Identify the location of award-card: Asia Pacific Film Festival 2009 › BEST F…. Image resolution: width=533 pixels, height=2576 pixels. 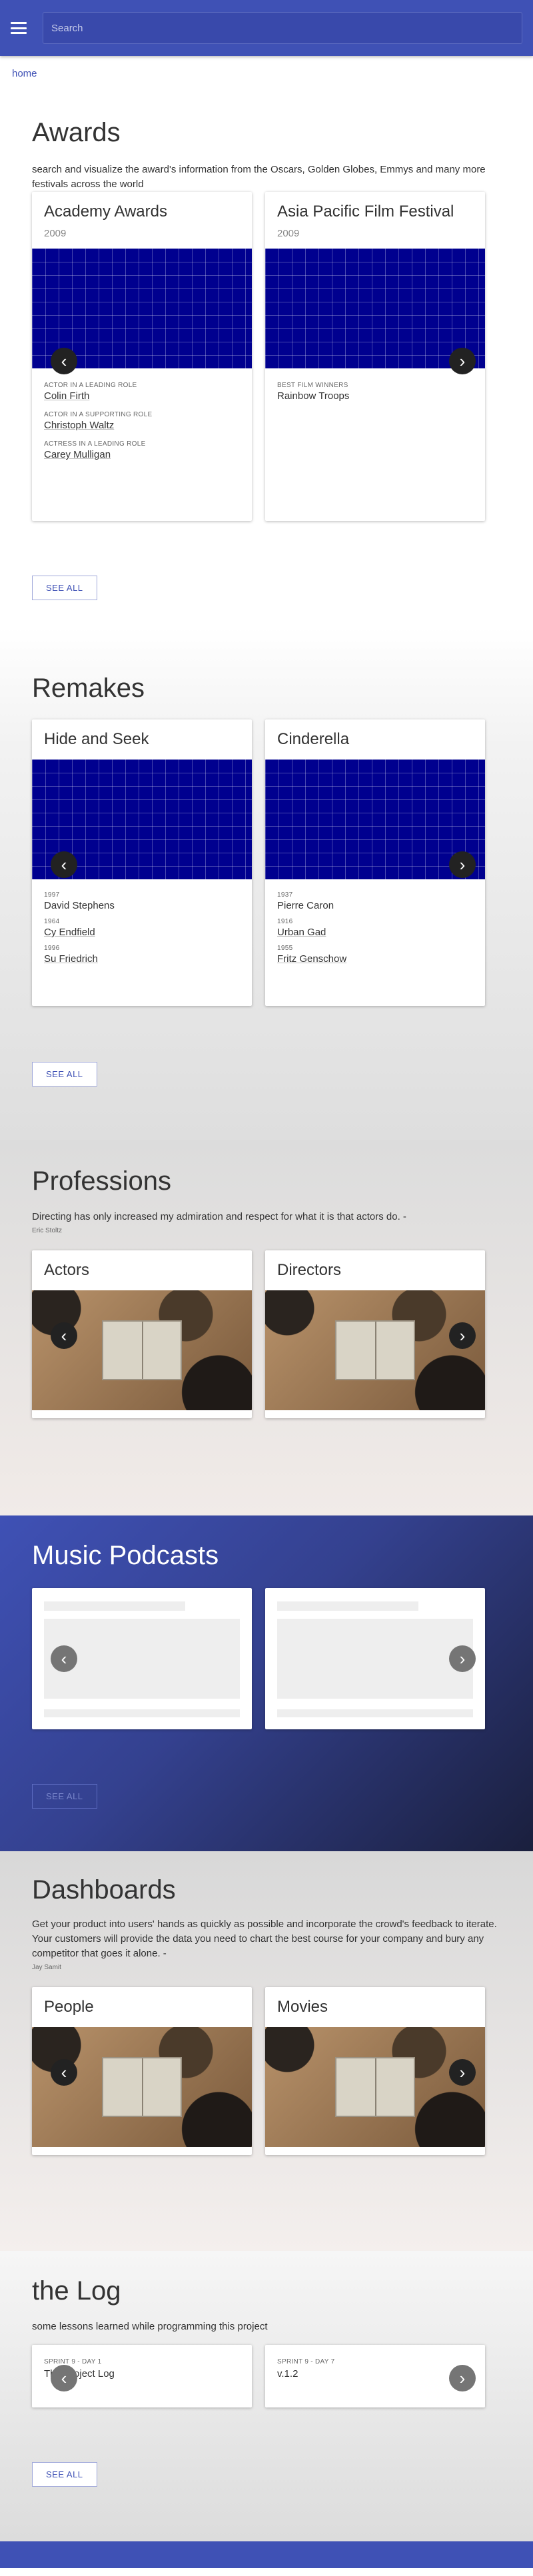
(375, 356).